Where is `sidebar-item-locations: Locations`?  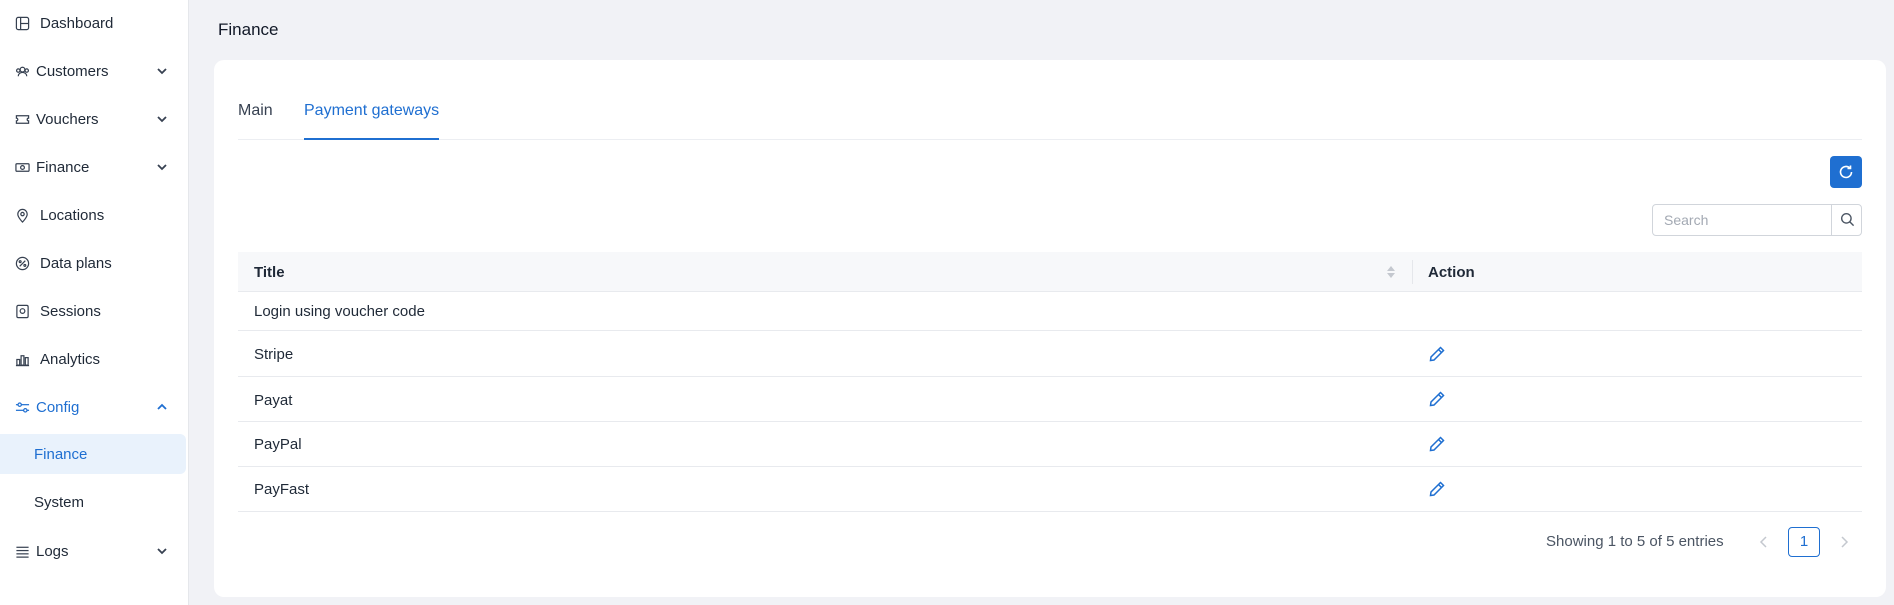
sidebar-item-locations: Locations is located at coordinates (93, 215).